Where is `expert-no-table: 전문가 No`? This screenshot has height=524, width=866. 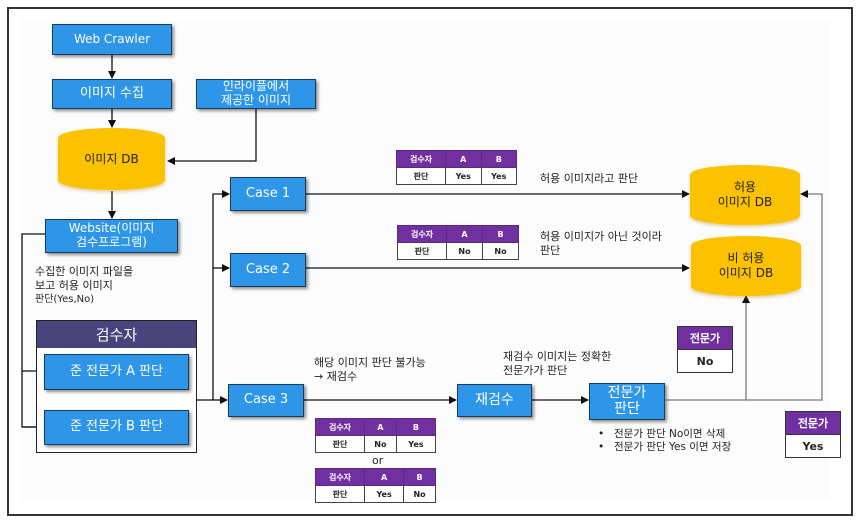 expert-no-table: 전문가 No is located at coordinates (705, 349).